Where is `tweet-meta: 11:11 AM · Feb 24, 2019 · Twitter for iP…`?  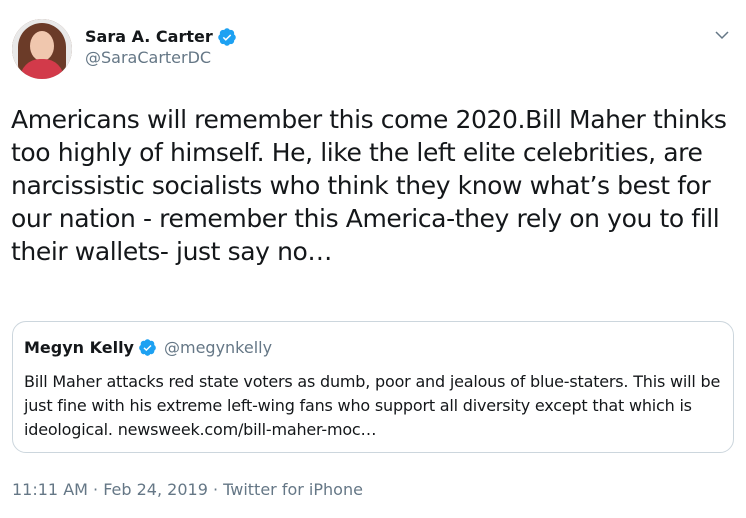
tweet-meta: 11:11 AM · Feb 24, 2019 · Twitter for iP… is located at coordinates (187, 489).